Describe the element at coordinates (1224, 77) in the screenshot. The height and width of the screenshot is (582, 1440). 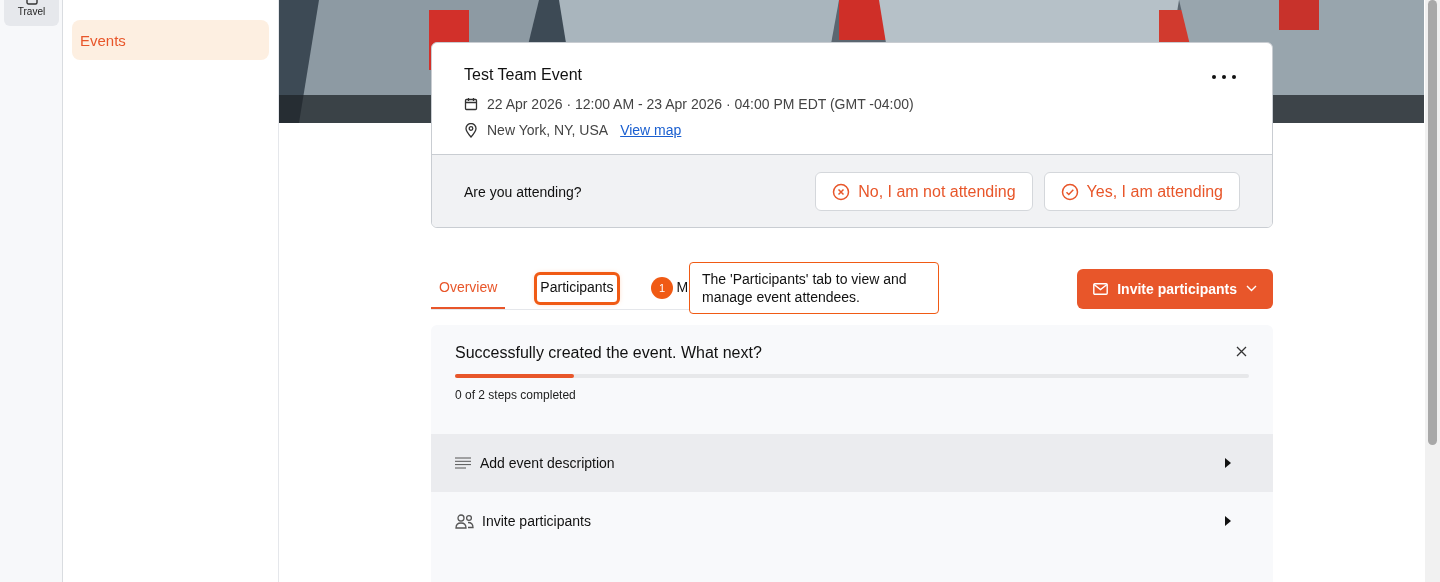
I see `more-icon` at that location.